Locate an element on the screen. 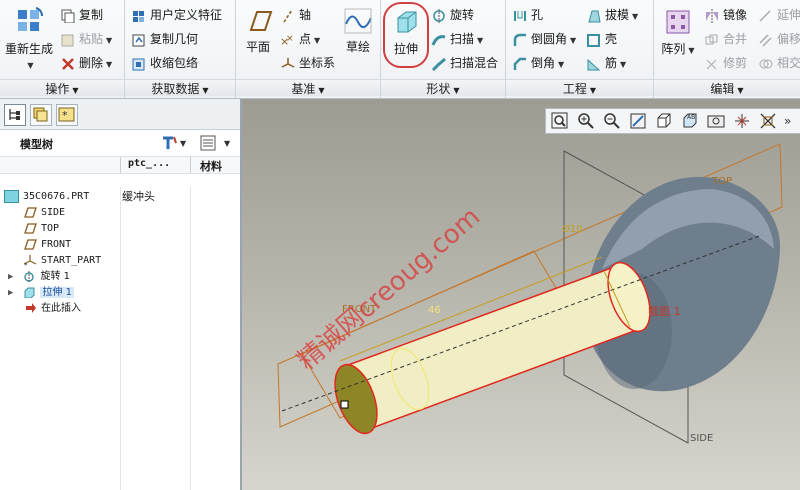  shrinkwrap-label: 收缩包络 is located at coordinates (174, 63).